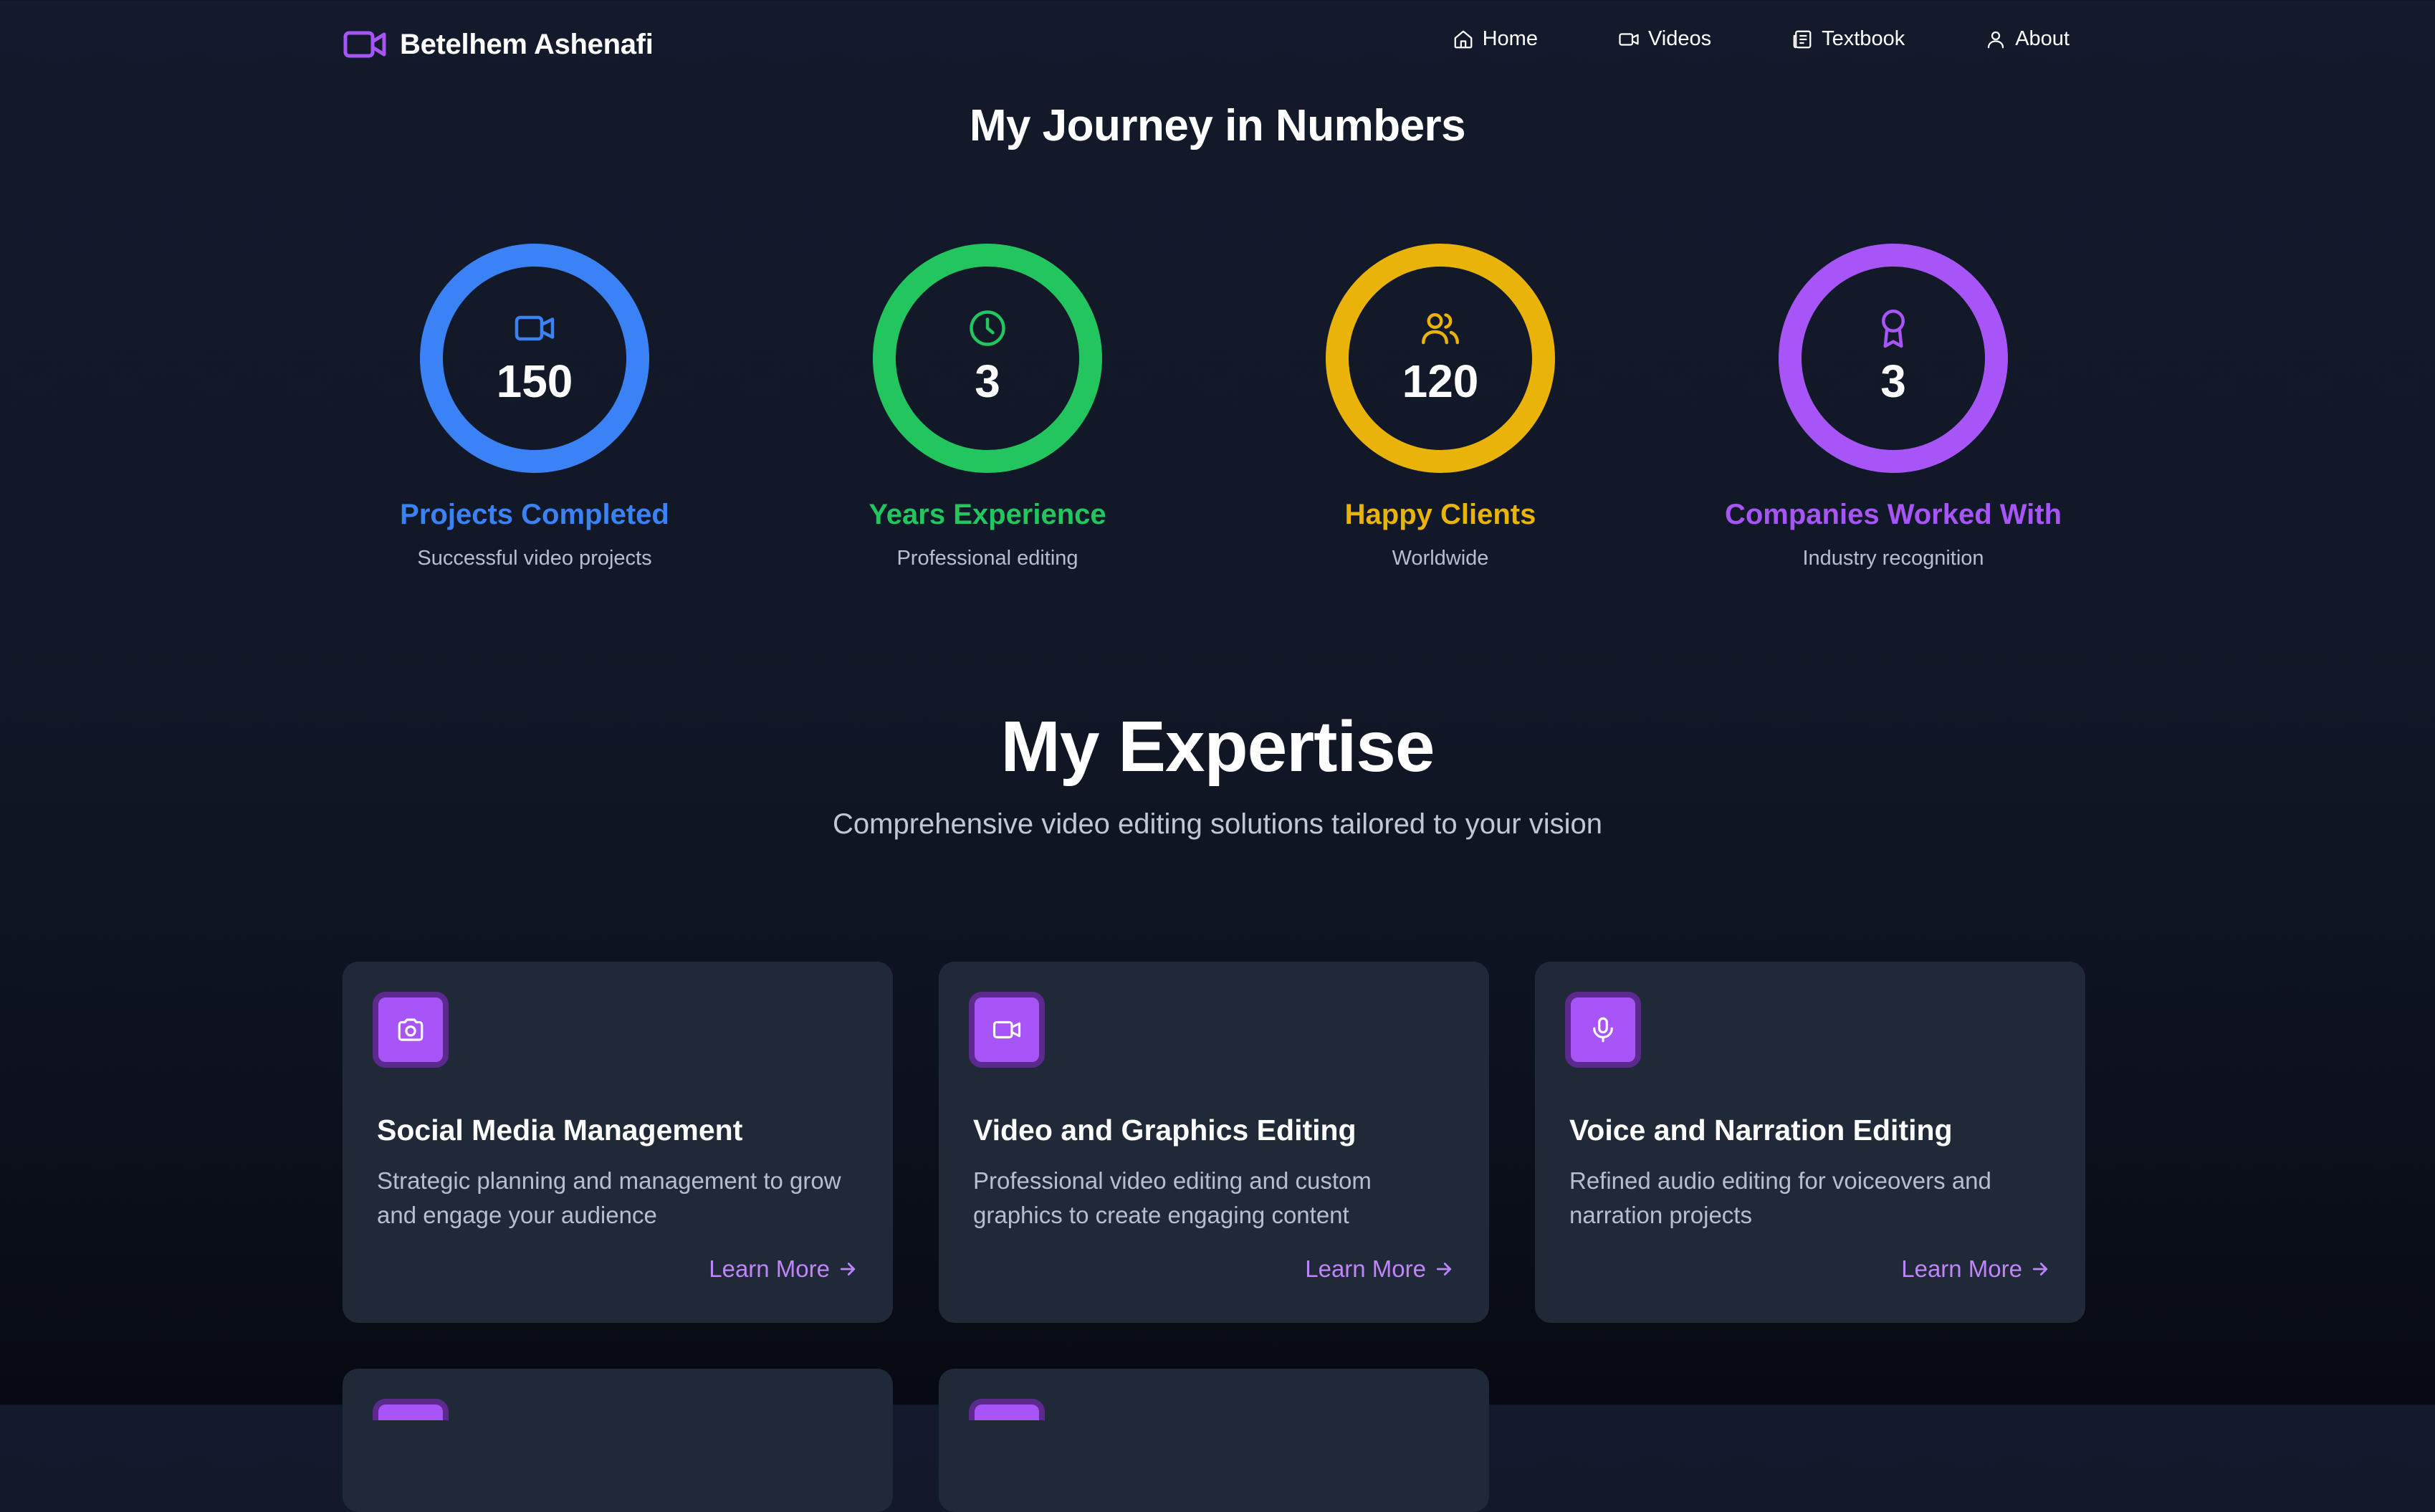 The width and height of the screenshot is (2435, 1512). I want to click on nav-home-label: Home, so click(1510, 38).